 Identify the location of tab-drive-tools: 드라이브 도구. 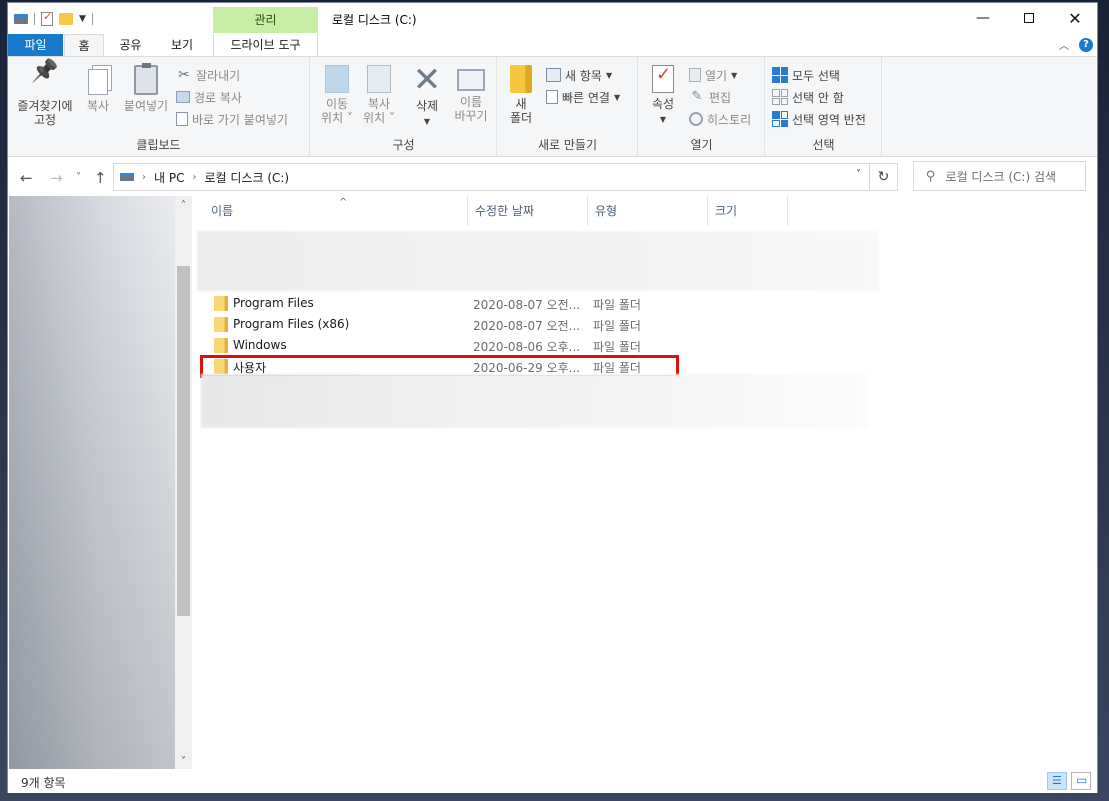
(265, 45).